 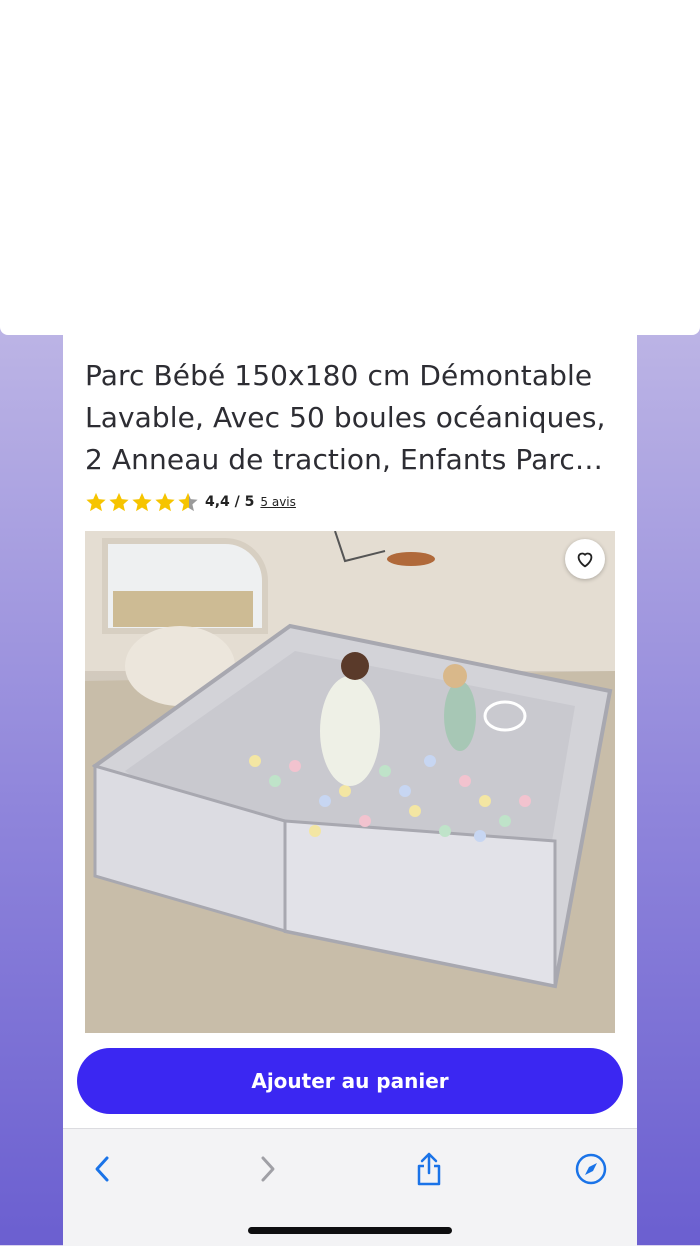 I want to click on rating-score: 4,4 / 5, so click(x=230, y=502).